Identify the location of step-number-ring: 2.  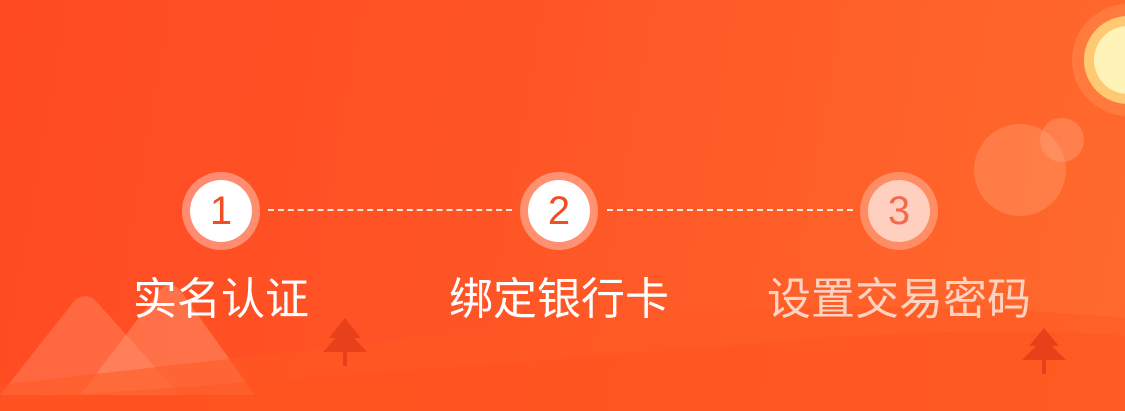
(559, 211).